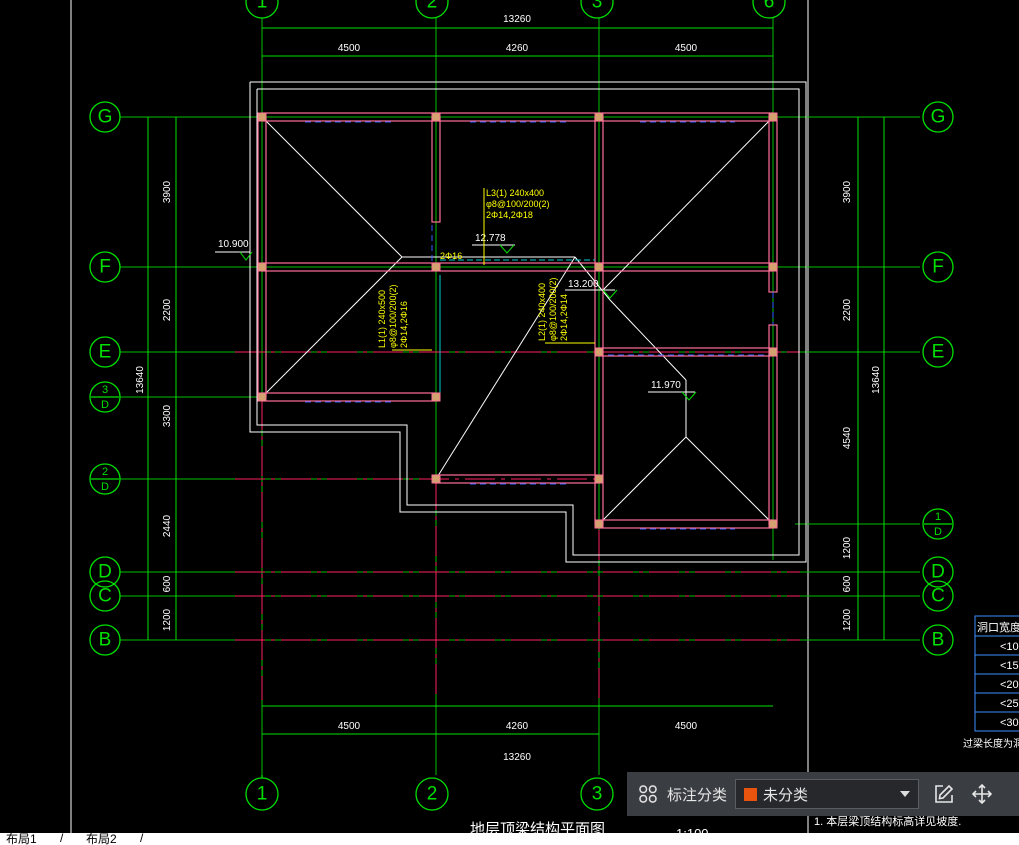 This screenshot has width=1019, height=845. I want to click on axis-bubbles-left: G F E 3 D 2 D D C B, so click(105, 378).